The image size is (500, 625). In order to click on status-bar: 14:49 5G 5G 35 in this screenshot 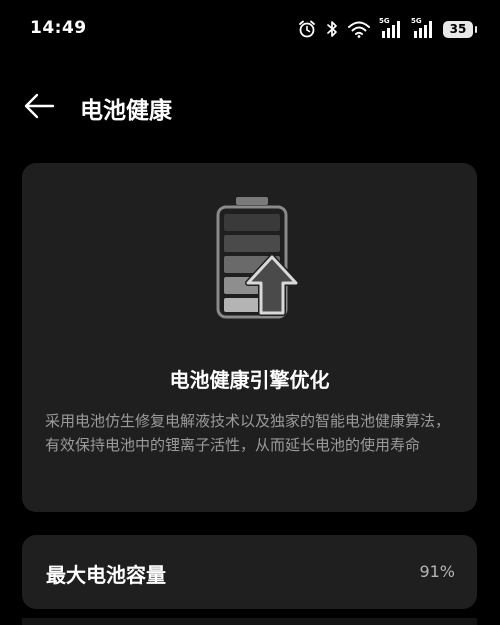, I will do `click(250, 29)`.